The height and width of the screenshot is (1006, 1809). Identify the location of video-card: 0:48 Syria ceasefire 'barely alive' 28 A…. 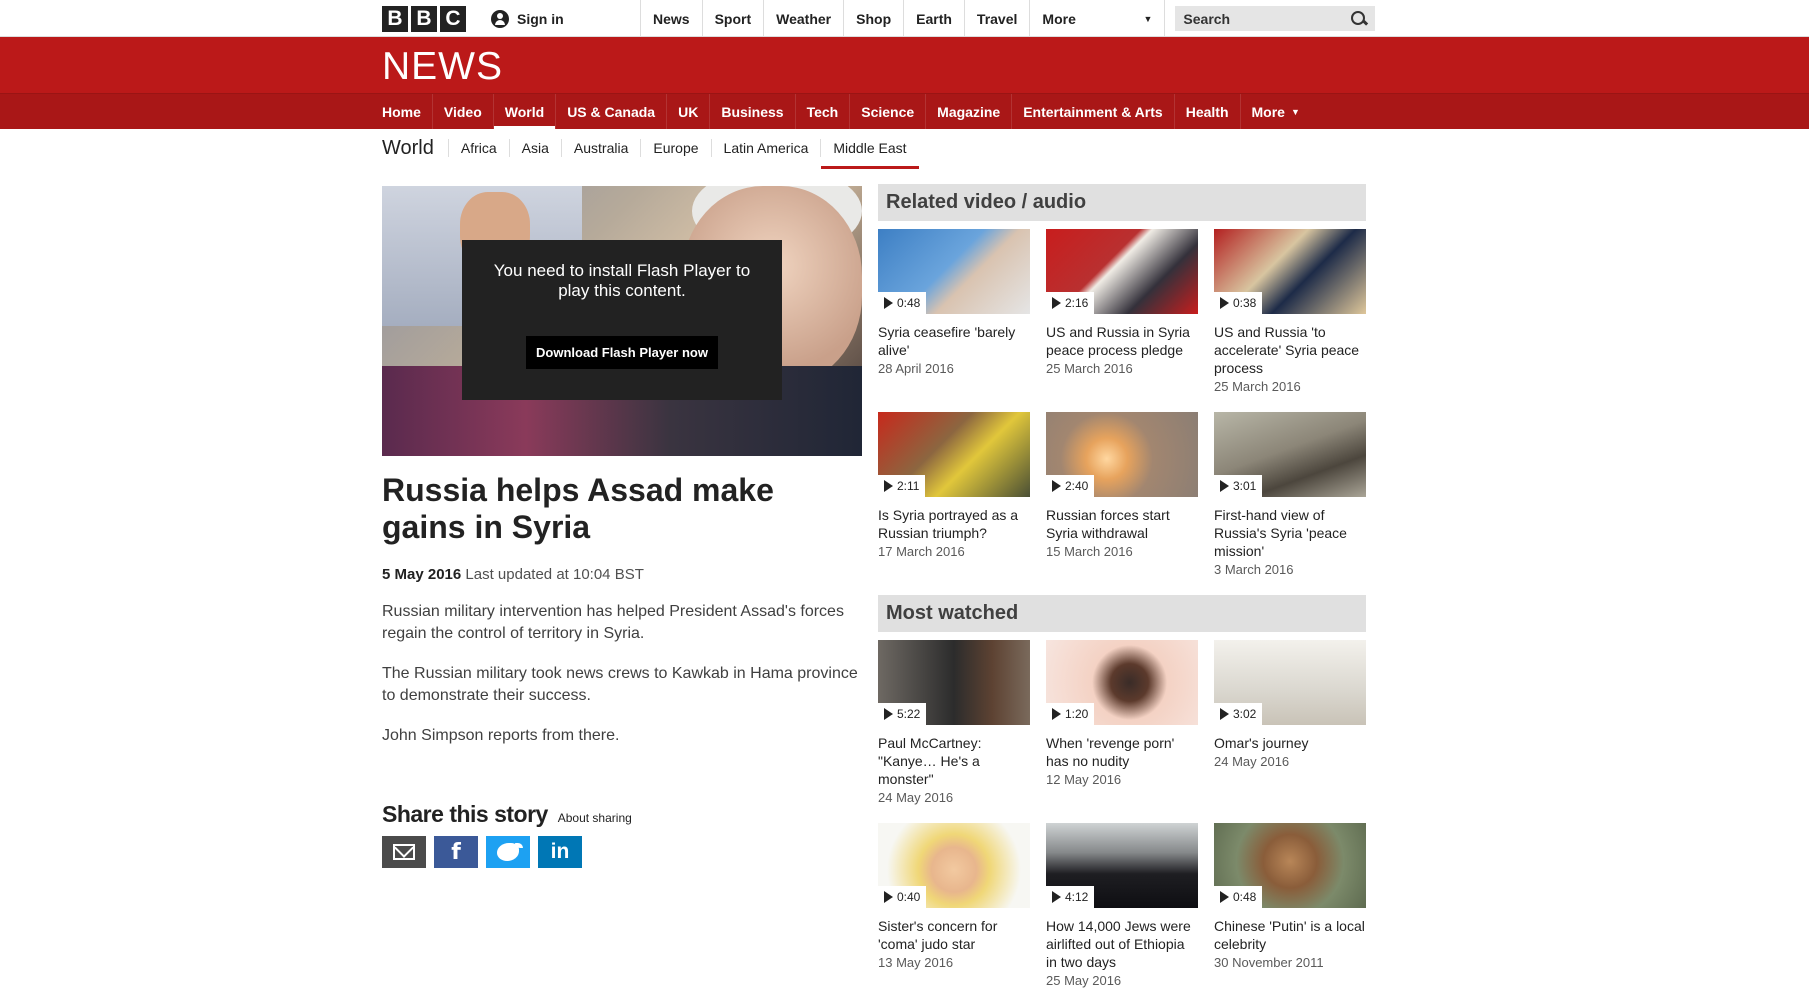
(954, 320).